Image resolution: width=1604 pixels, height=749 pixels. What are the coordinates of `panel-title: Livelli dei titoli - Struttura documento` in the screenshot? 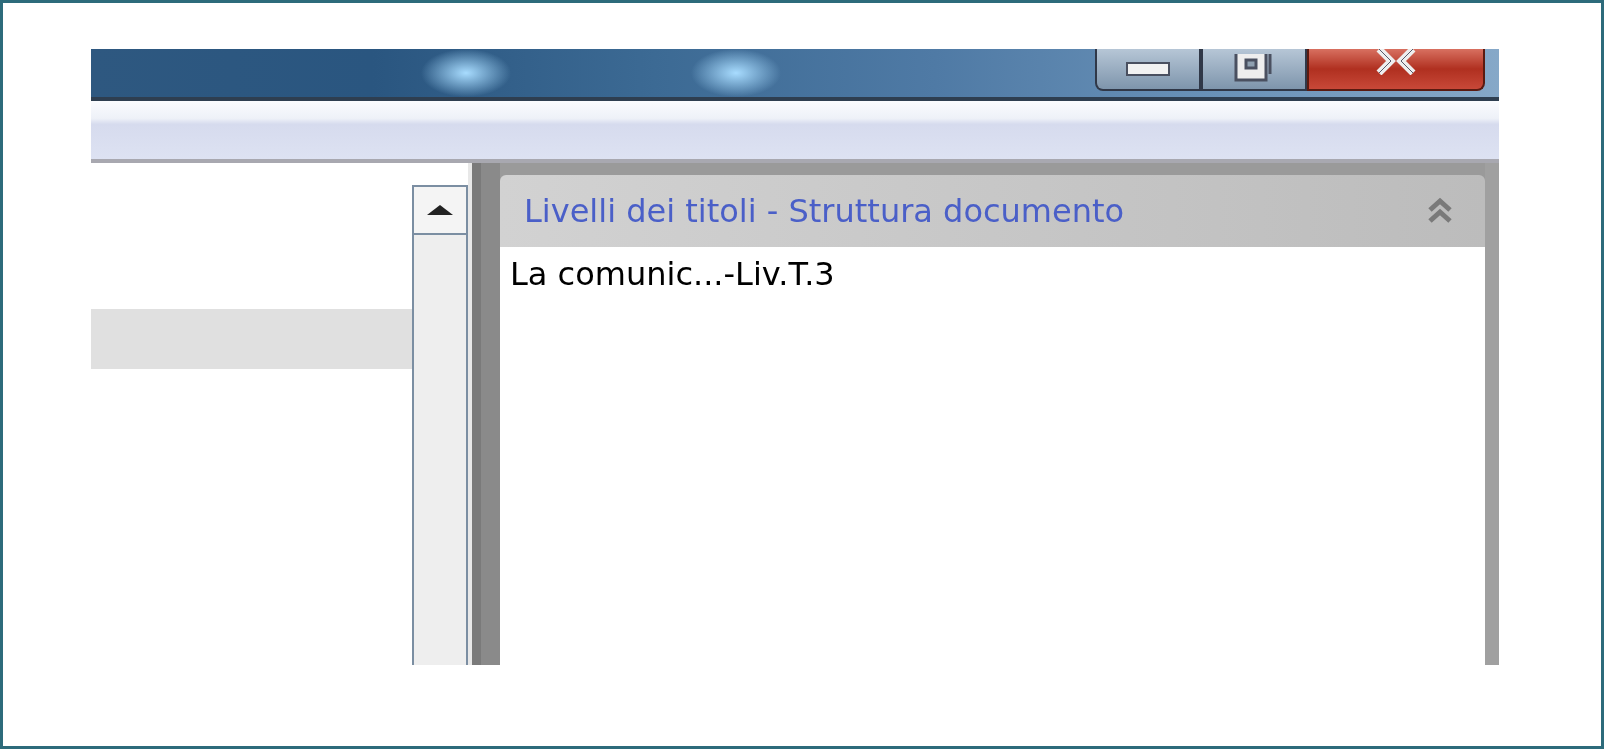 It's located at (824, 211).